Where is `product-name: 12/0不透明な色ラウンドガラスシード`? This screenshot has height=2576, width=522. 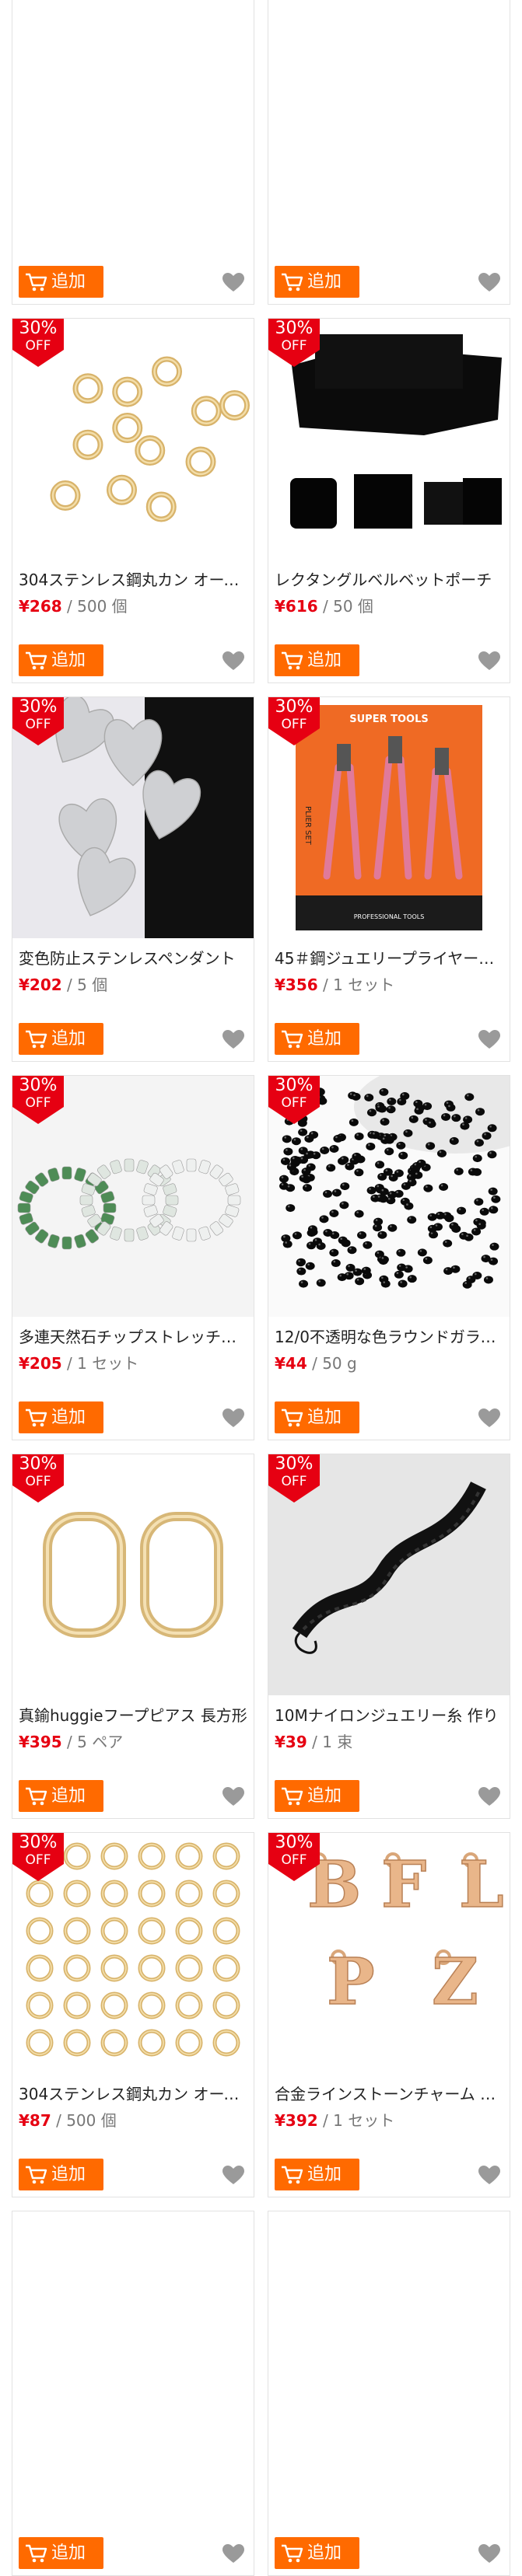 product-name: 12/0不透明な色ラウンドガラスシード is located at coordinates (390, 1337).